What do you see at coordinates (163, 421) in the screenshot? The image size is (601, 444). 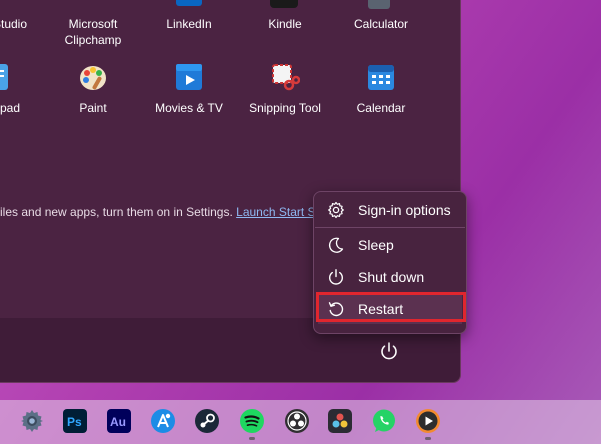 I see `copilot-icon` at bounding box center [163, 421].